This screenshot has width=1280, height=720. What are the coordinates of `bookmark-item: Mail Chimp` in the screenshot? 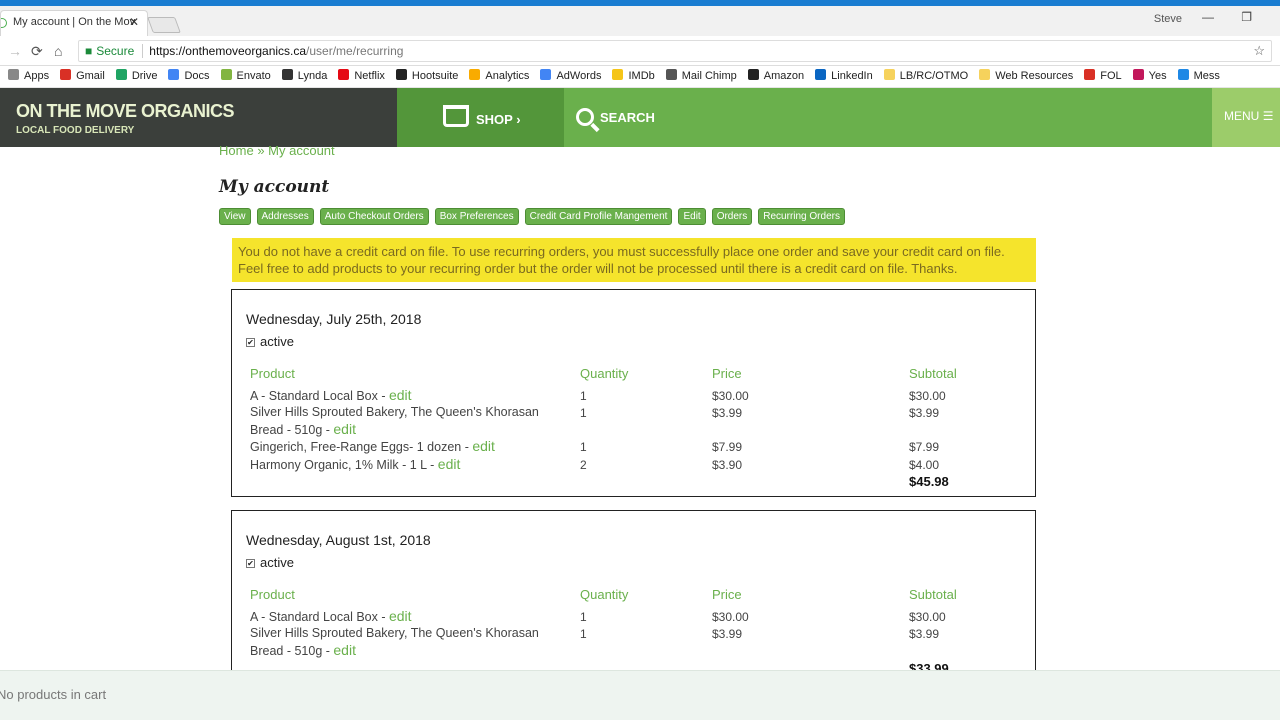 It's located at (701, 76).